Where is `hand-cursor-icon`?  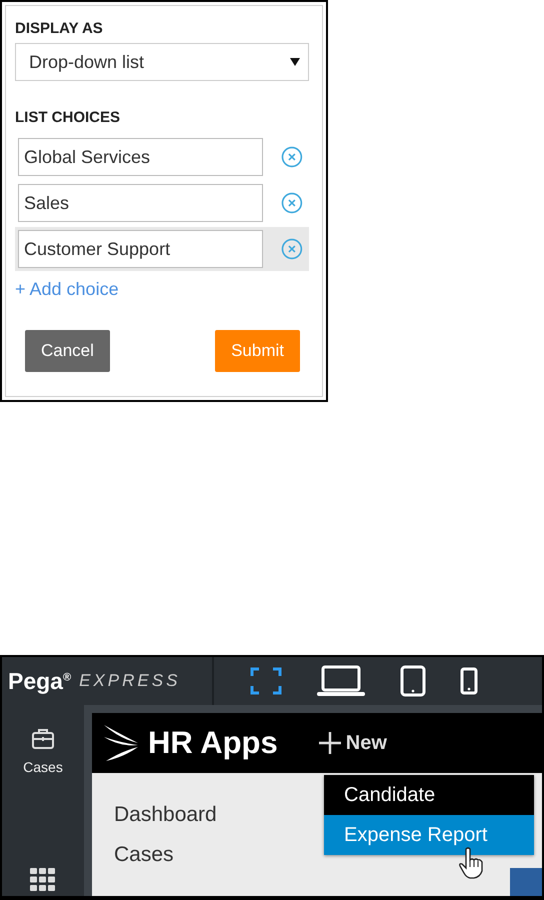 hand-cursor-icon is located at coordinates (471, 863).